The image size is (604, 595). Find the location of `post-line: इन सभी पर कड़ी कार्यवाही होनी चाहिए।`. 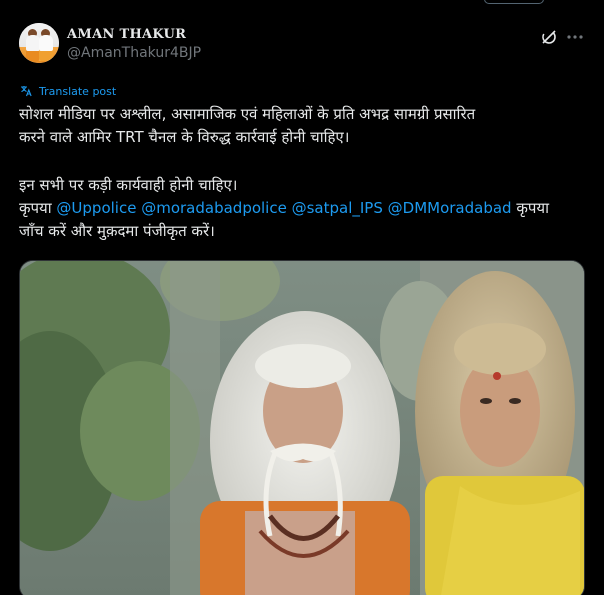

post-line: इन सभी पर कड़ी कार्यवाही होनी चाहिए। is located at coordinates (128, 185).